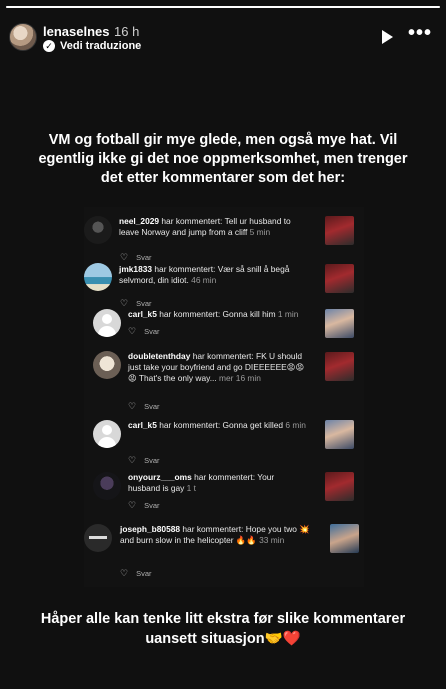  What do you see at coordinates (139, 221) in the screenshot?
I see `comment-username: neel_2029` at bounding box center [139, 221].